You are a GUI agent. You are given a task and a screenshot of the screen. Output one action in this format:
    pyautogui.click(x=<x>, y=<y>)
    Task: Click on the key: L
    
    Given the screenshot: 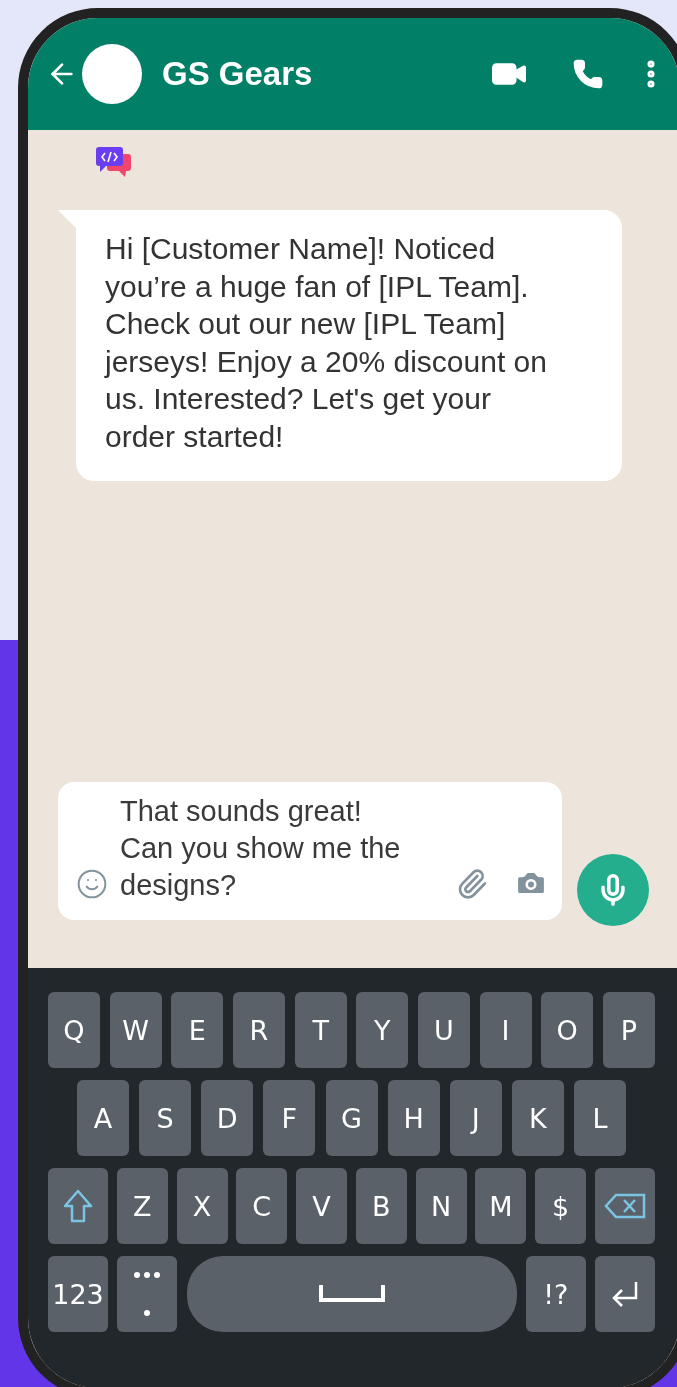 What is the action you would take?
    pyautogui.click(x=600, y=1118)
    